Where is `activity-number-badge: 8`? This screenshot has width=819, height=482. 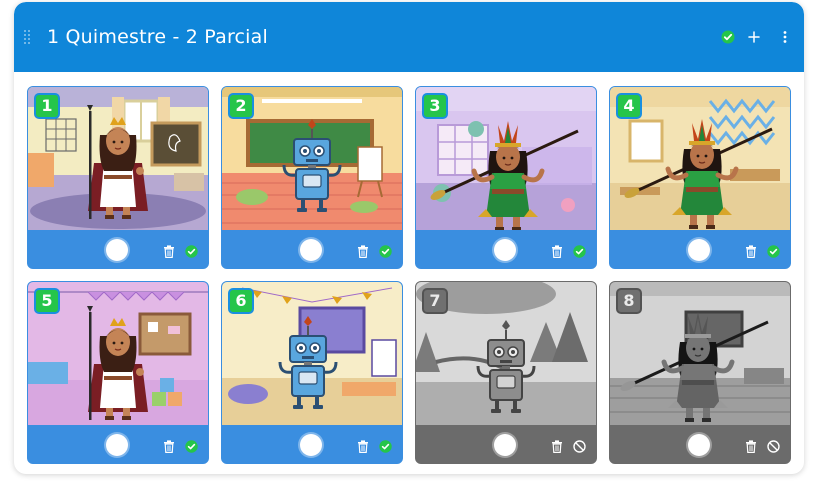 activity-number-badge: 8 is located at coordinates (629, 301).